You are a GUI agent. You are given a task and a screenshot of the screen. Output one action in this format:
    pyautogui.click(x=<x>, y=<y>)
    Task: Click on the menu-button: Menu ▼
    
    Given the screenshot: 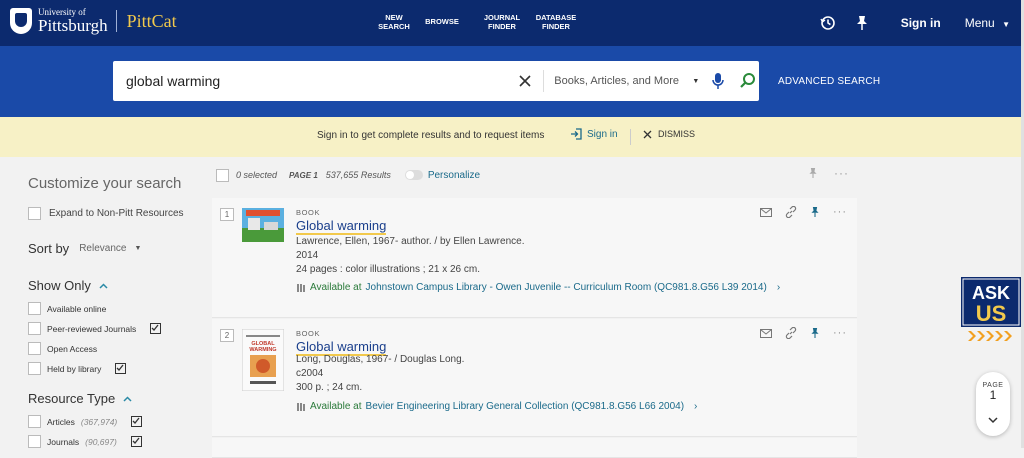 What is the action you would take?
    pyautogui.click(x=987, y=23)
    